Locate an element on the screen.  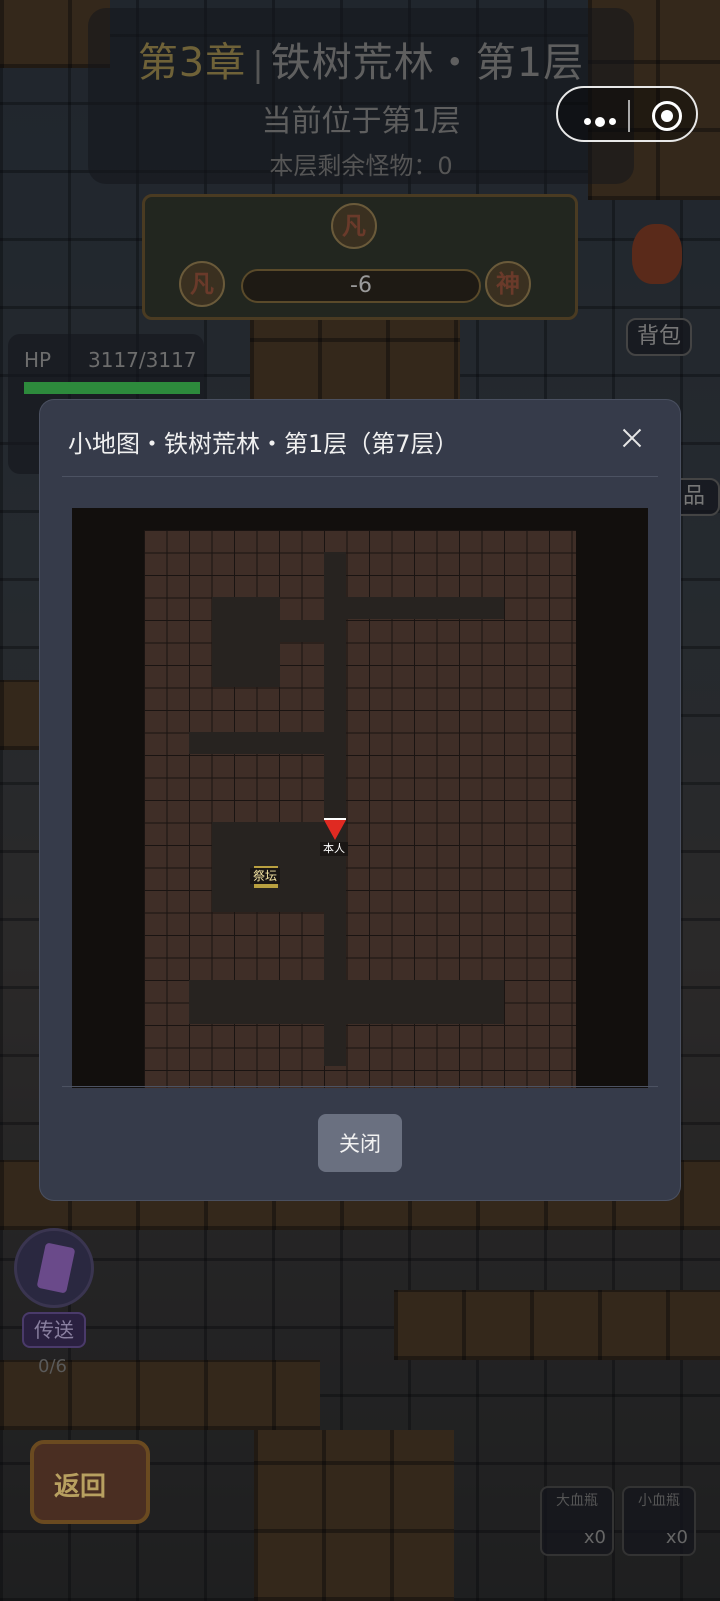
bag-button: 背包 is located at coordinates (659, 337).